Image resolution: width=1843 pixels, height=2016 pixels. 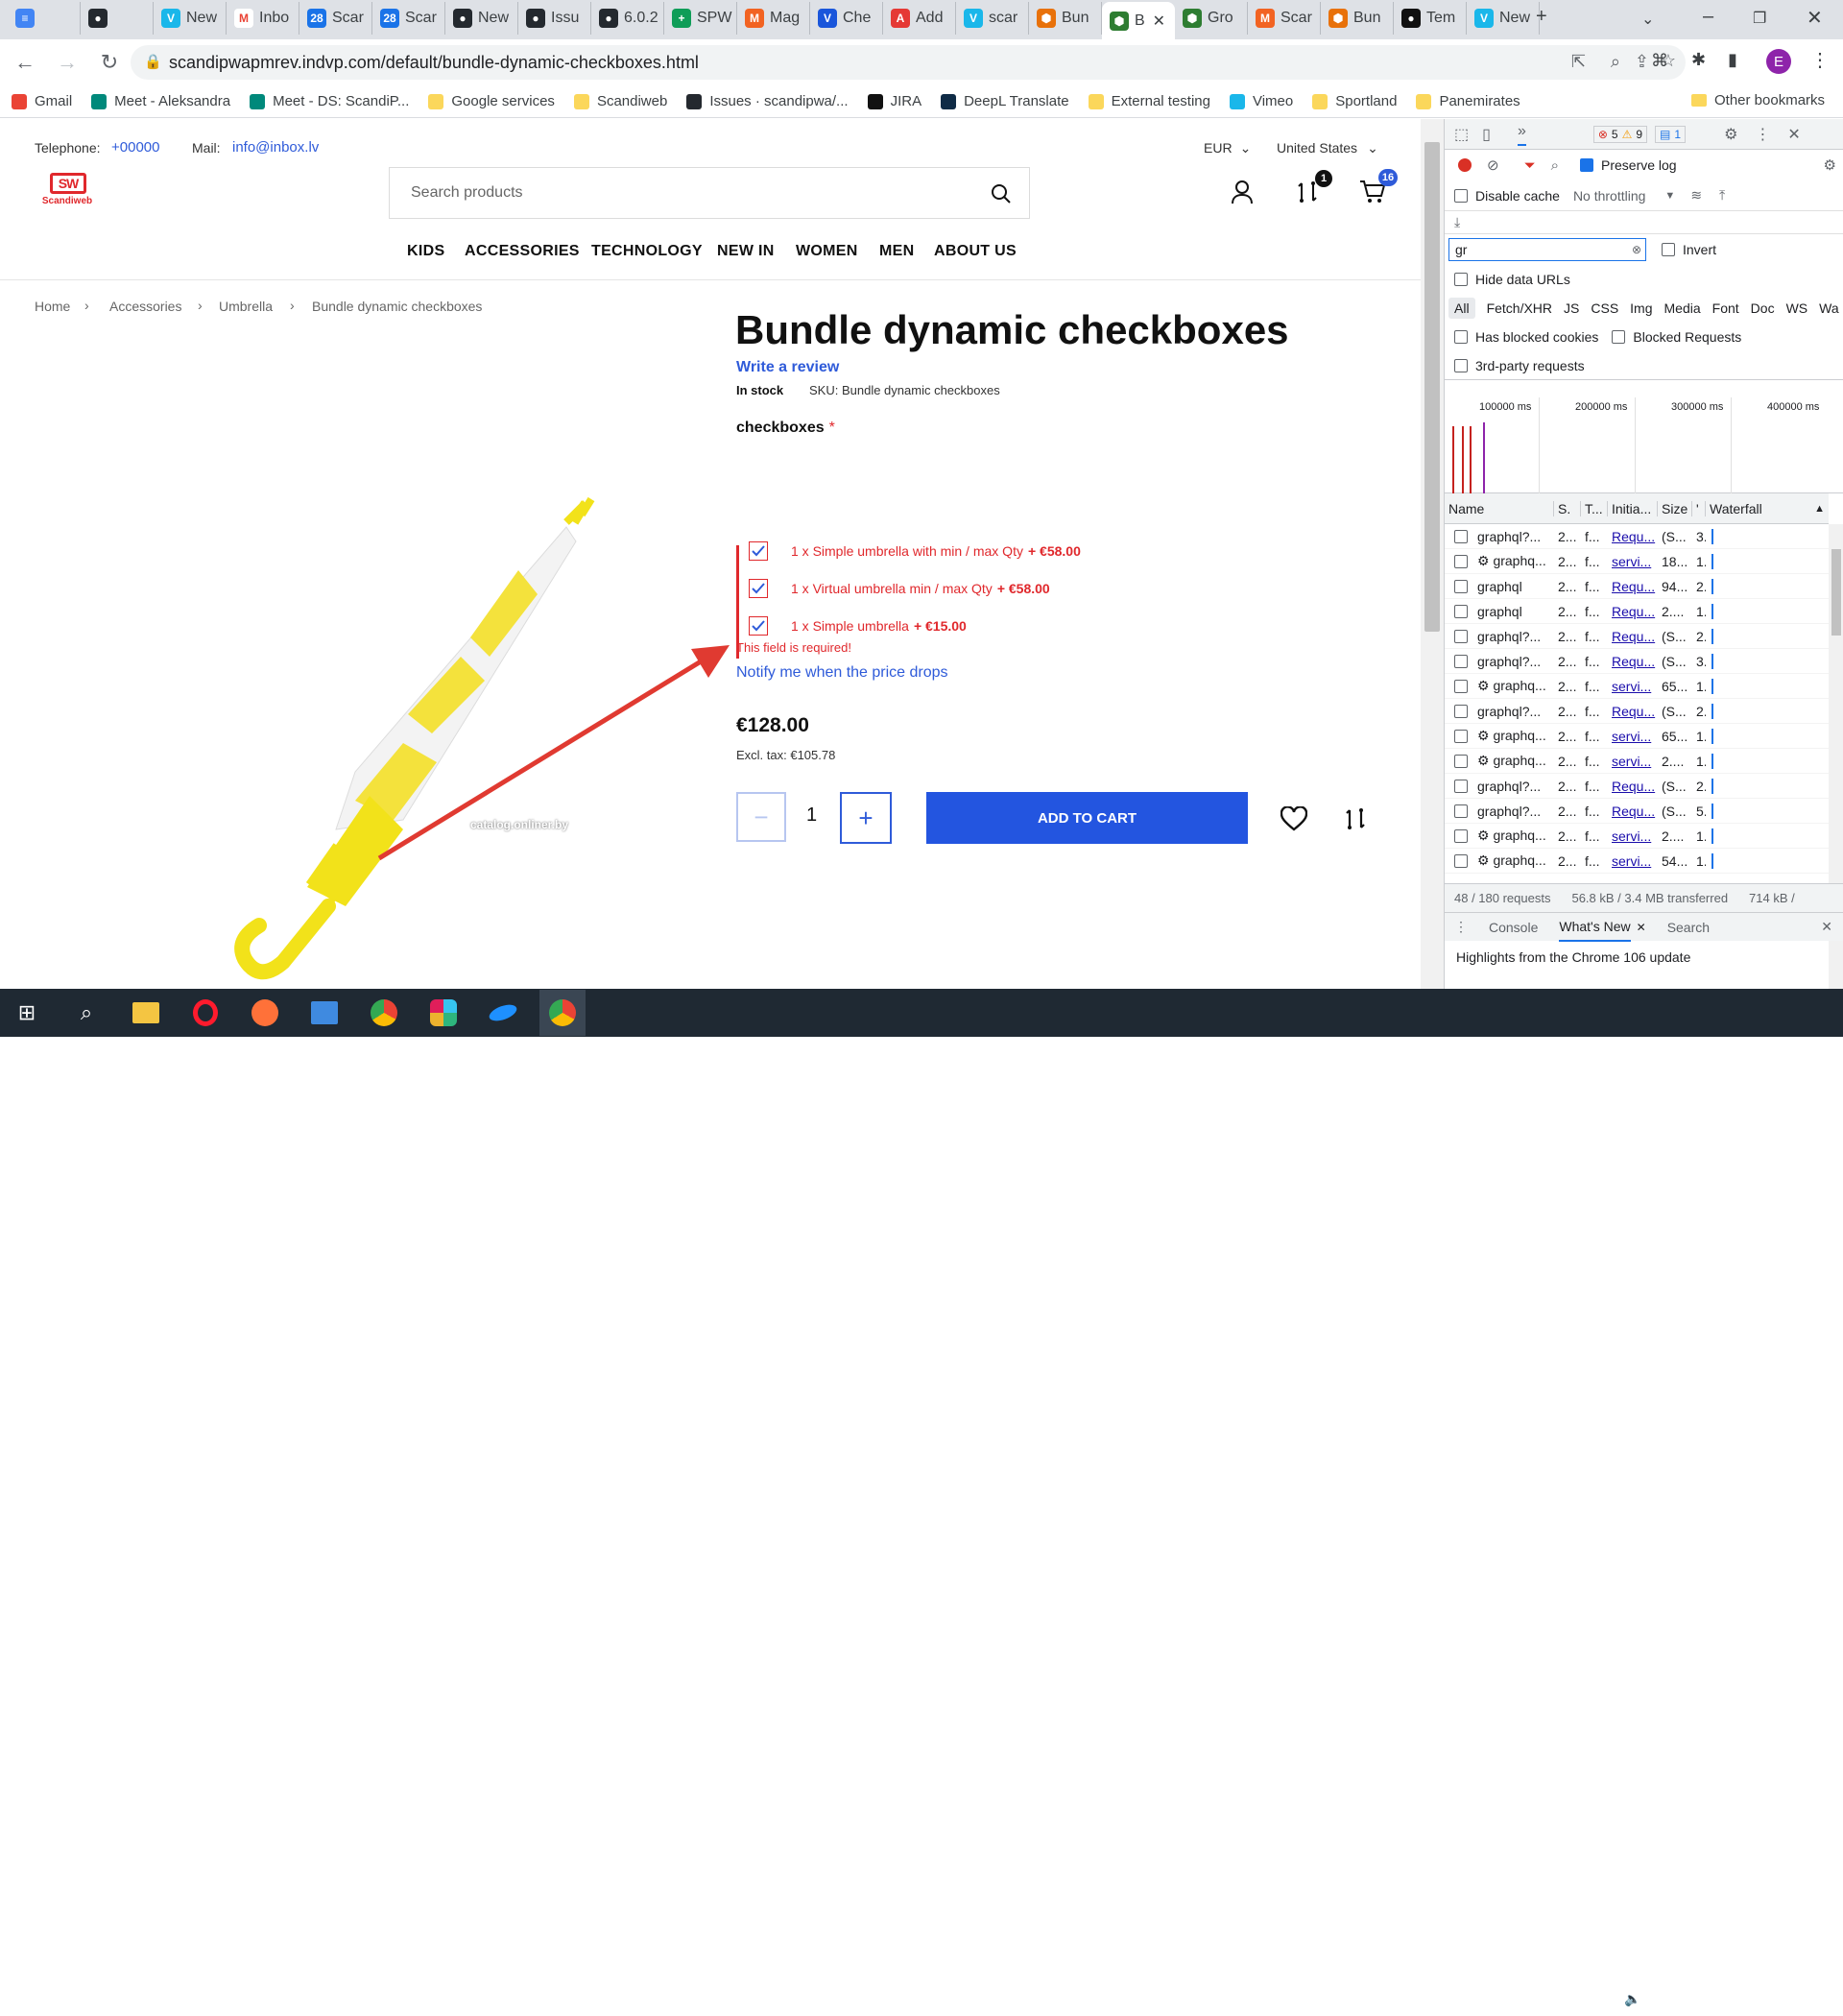 What do you see at coordinates (1355, 818) in the screenshot?
I see `compare-product-icon` at bounding box center [1355, 818].